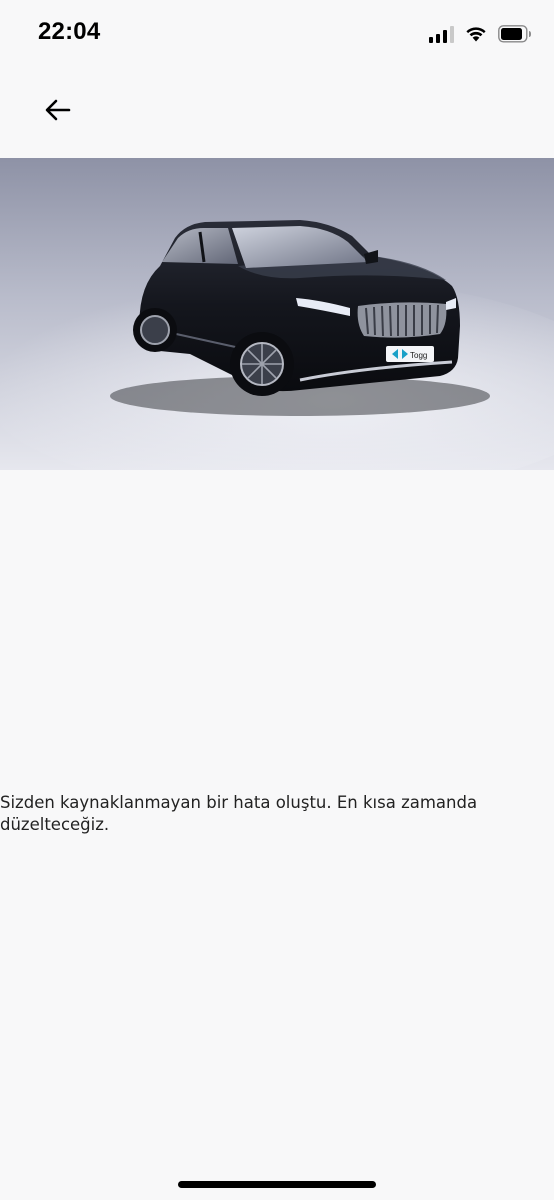  I want to click on wifi-icon, so click(476, 34).